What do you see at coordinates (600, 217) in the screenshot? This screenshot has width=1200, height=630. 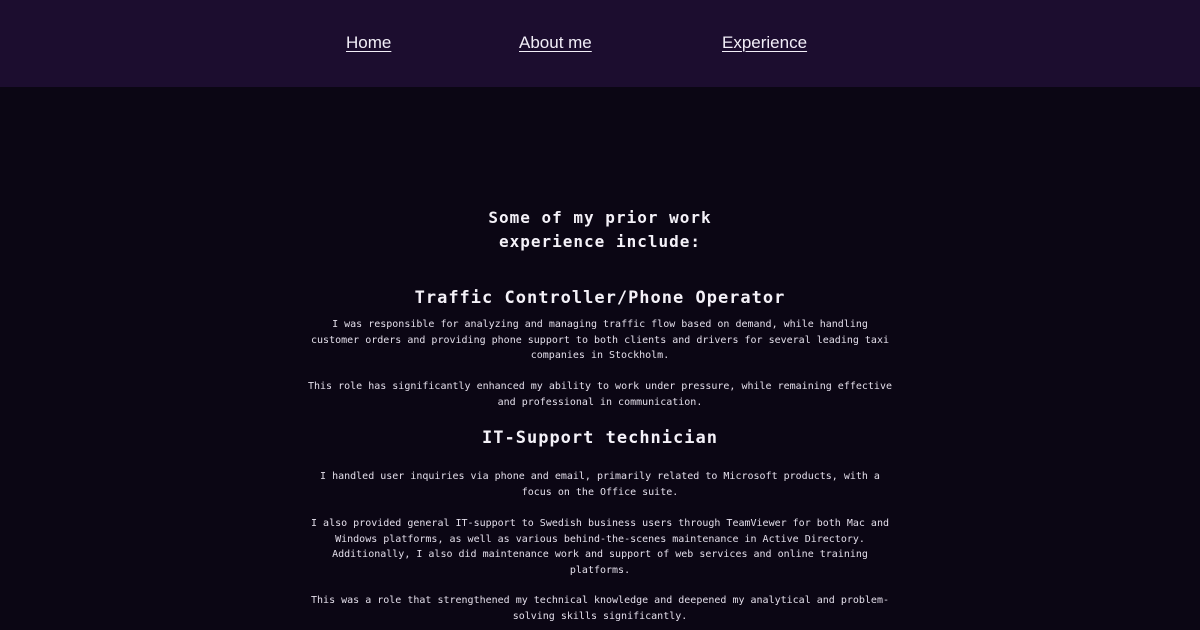 I see `intro-line-1: Some of my prior work` at bounding box center [600, 217].